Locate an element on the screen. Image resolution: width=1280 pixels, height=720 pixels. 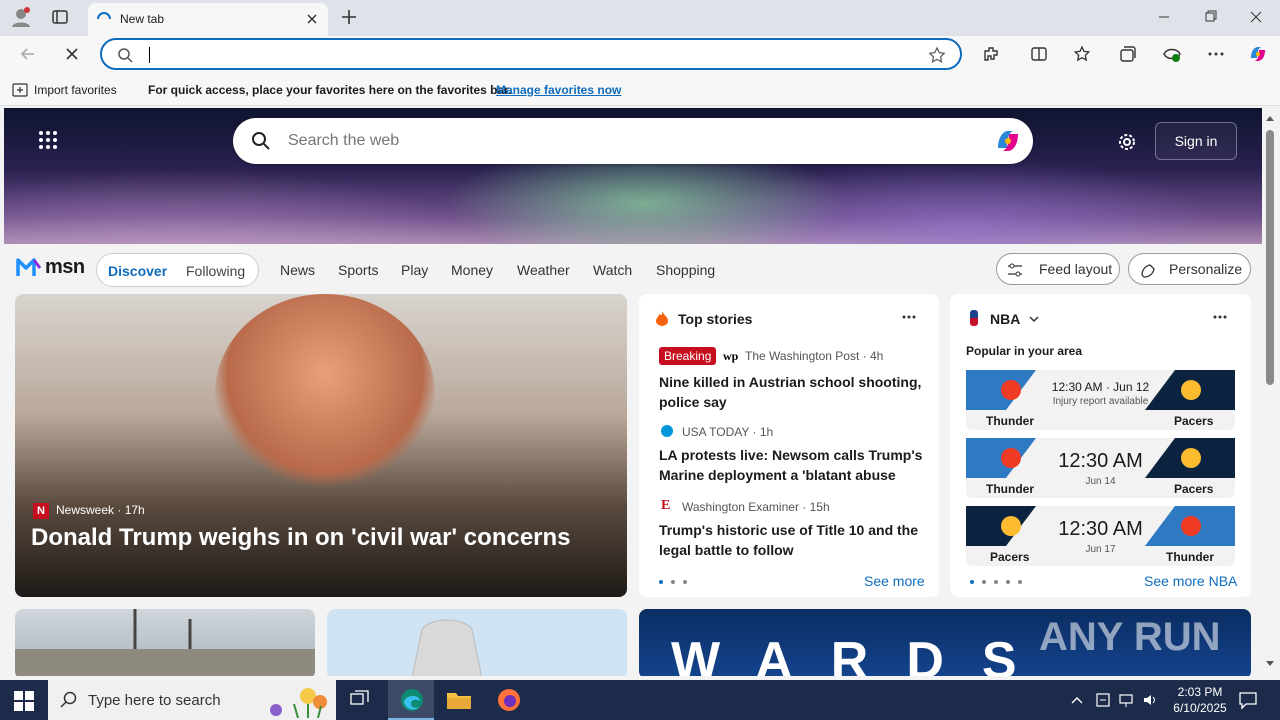
tab-title: New tab is located at coordinates (142, 19).